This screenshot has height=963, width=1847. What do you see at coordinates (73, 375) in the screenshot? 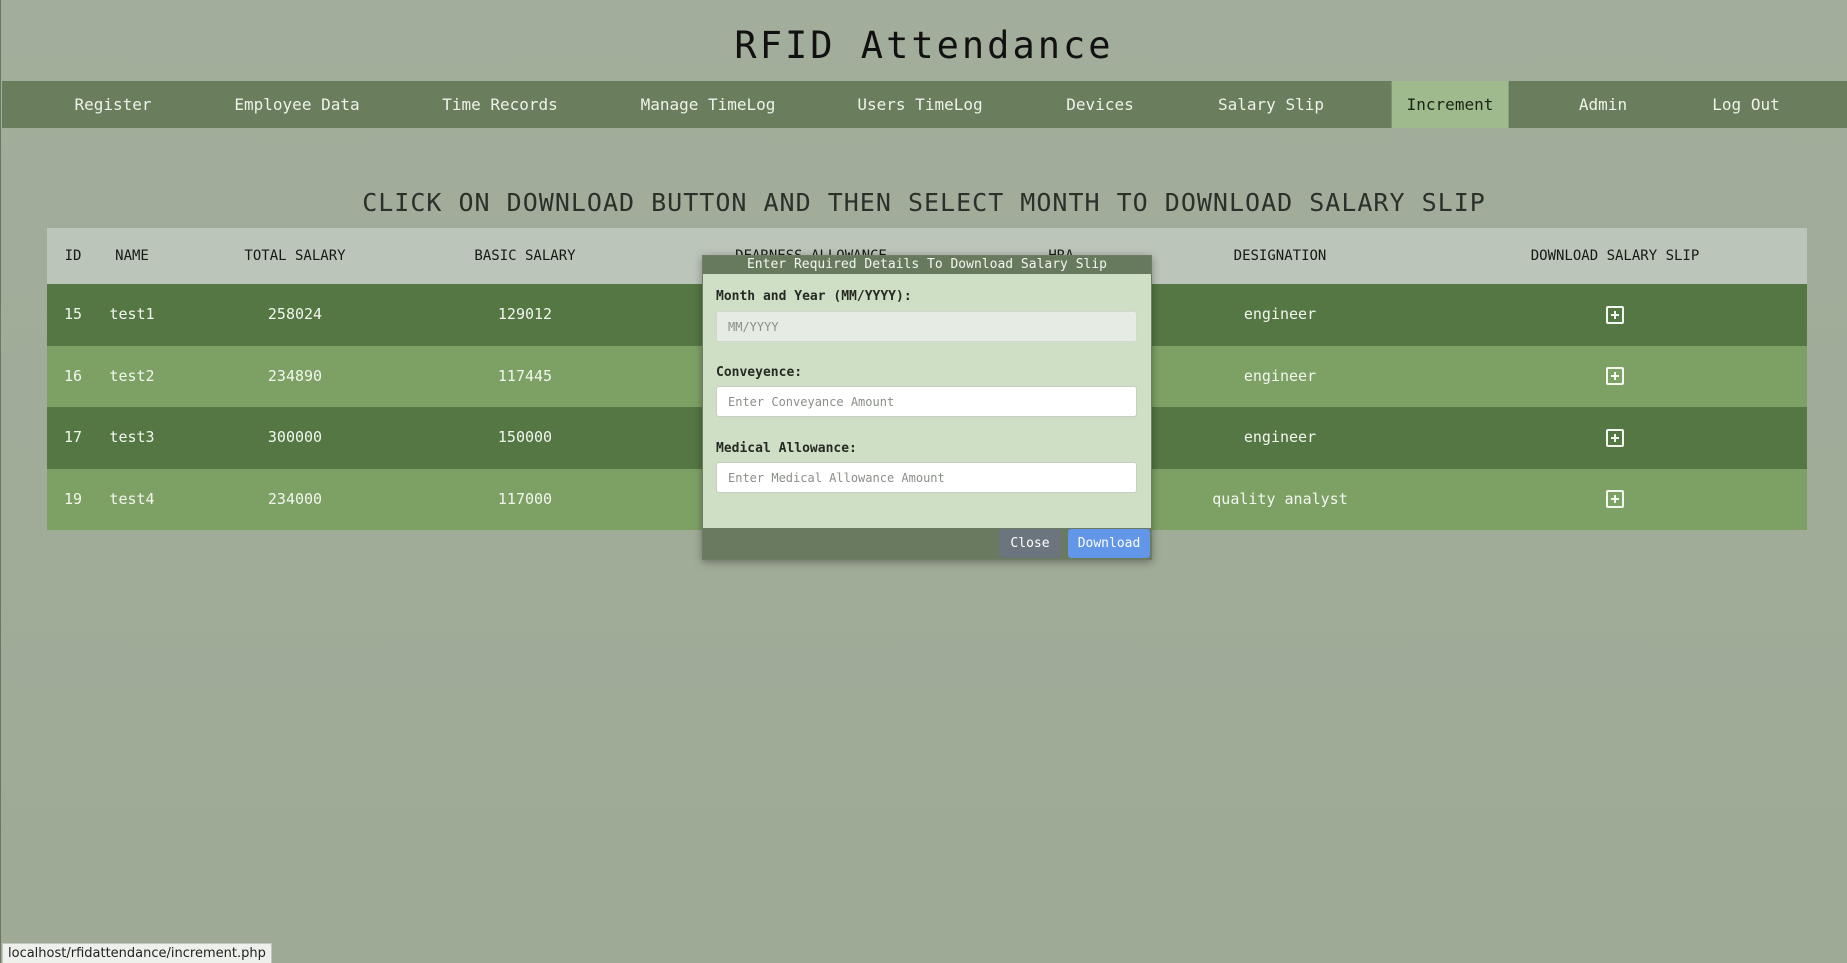
I see `cell-id: 16` at bounding box center [73, 375].